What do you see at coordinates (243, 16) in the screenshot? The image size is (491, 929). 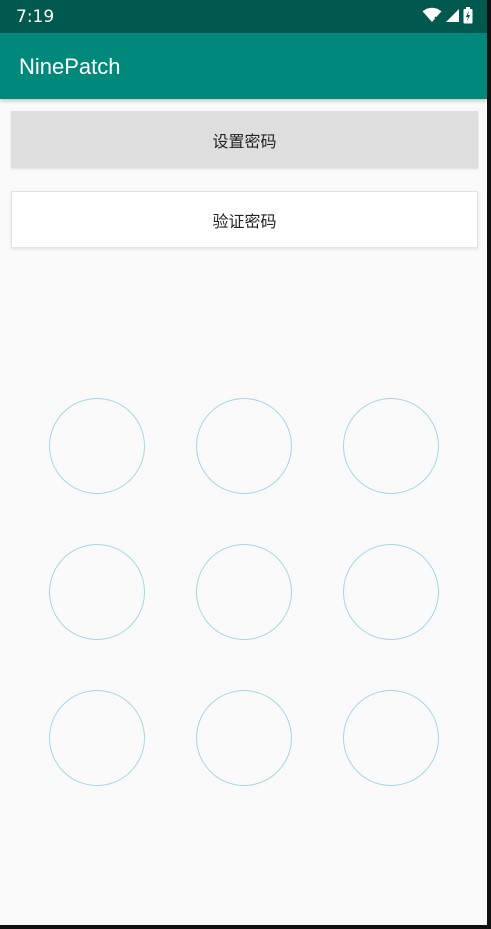 I see `status-bar: 7:19` at bounding box center [243, 16].